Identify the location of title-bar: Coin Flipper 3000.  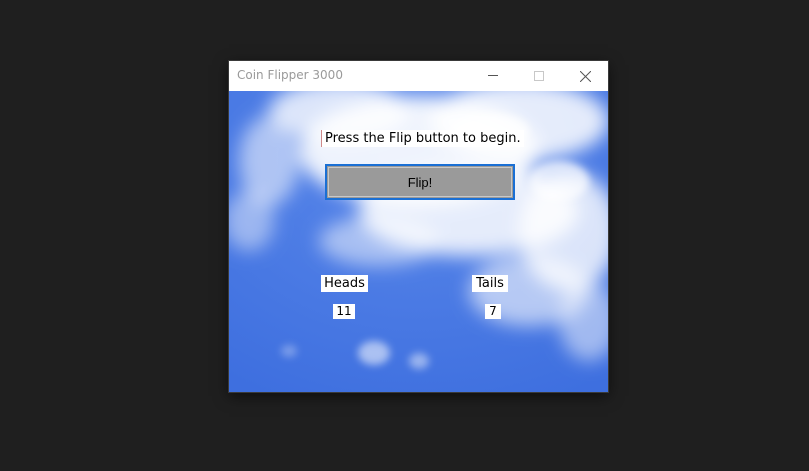
(418, 76).